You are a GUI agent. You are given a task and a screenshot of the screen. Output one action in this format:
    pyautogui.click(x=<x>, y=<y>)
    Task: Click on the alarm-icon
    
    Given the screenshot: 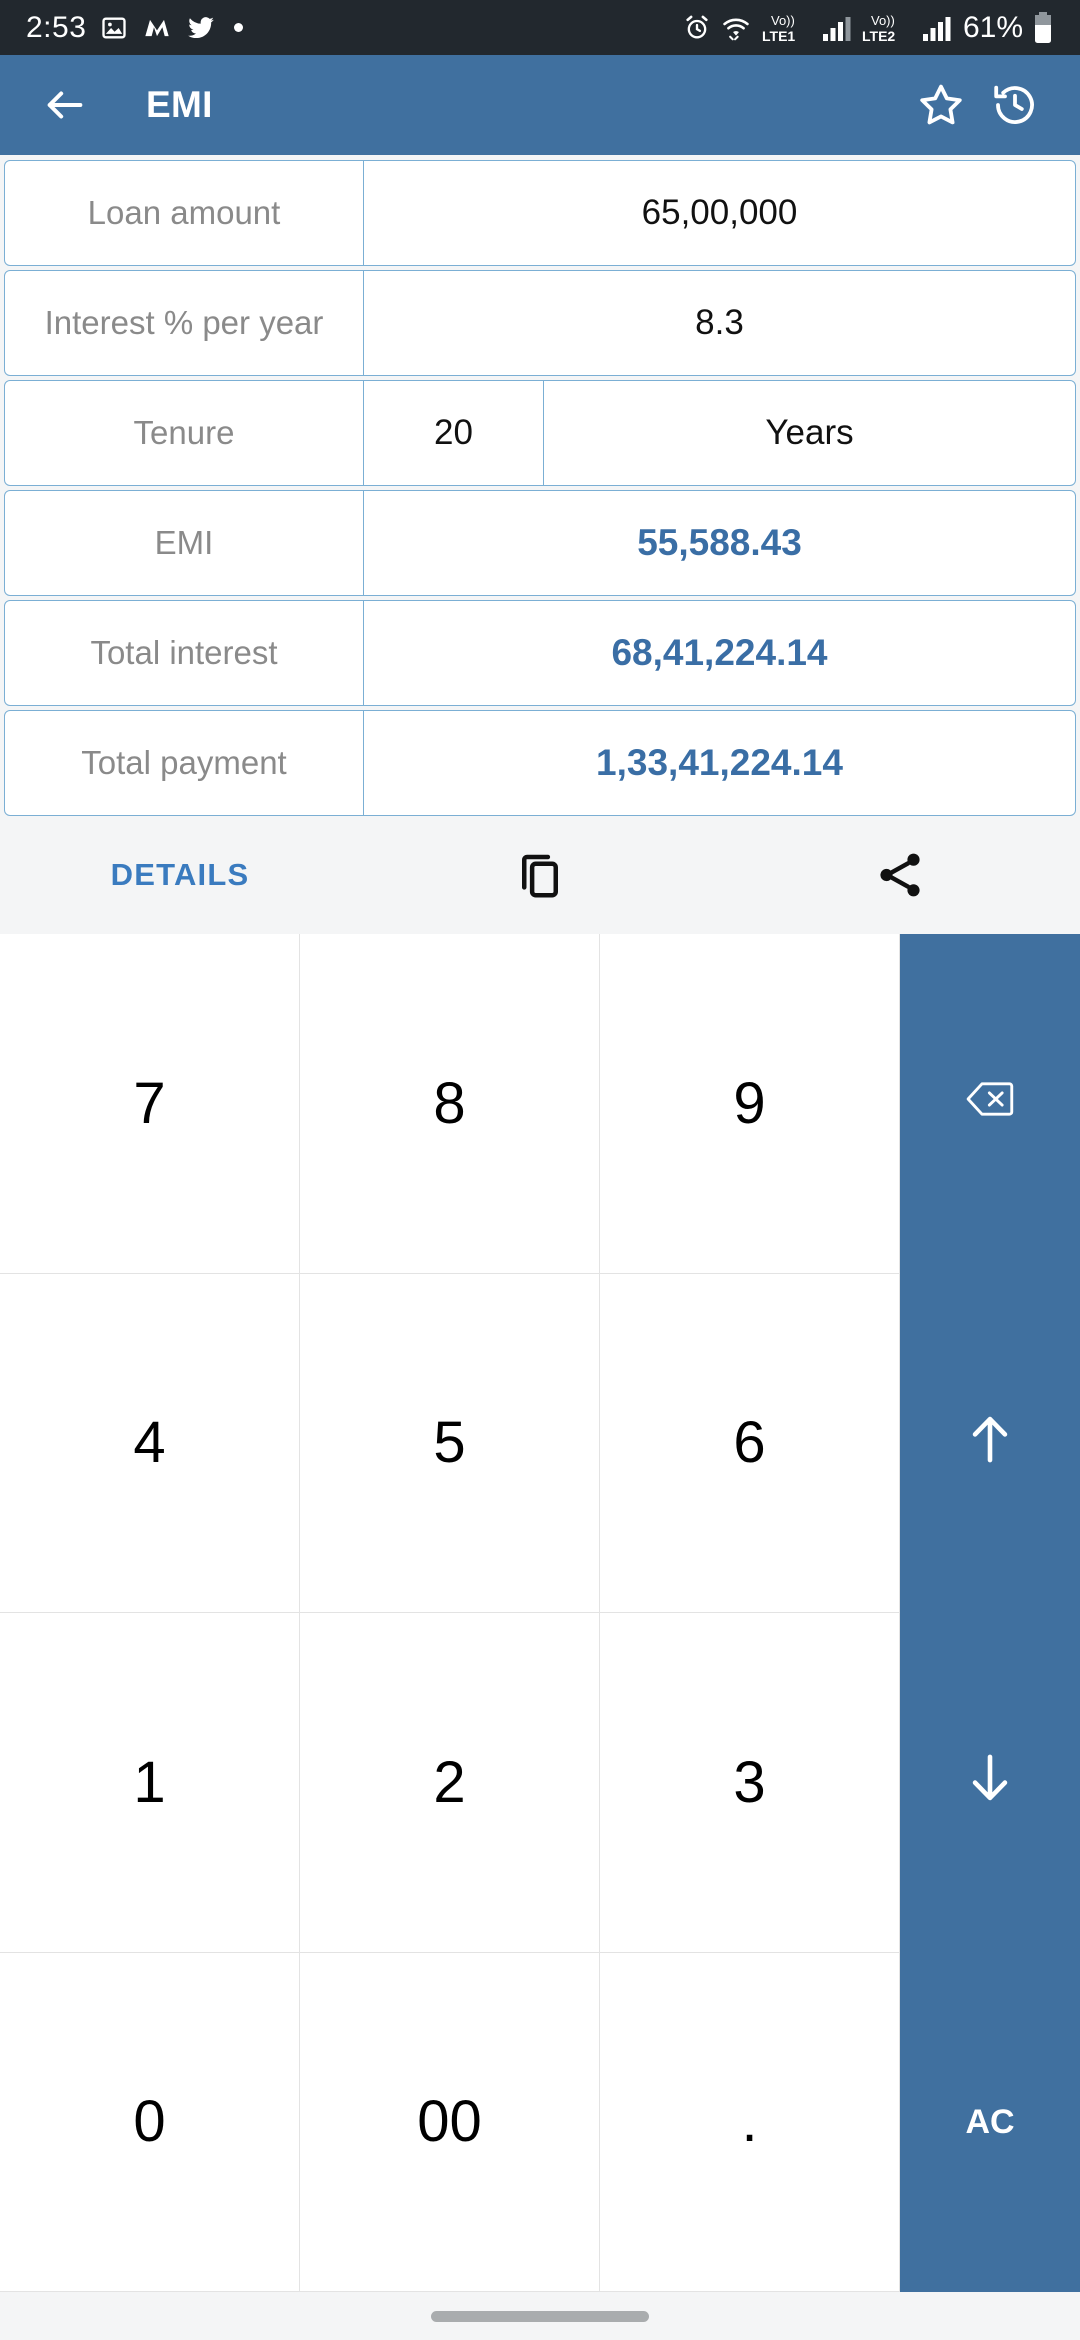 What is the action you would take?
    pyautogui.click(x=697, y=28)
    